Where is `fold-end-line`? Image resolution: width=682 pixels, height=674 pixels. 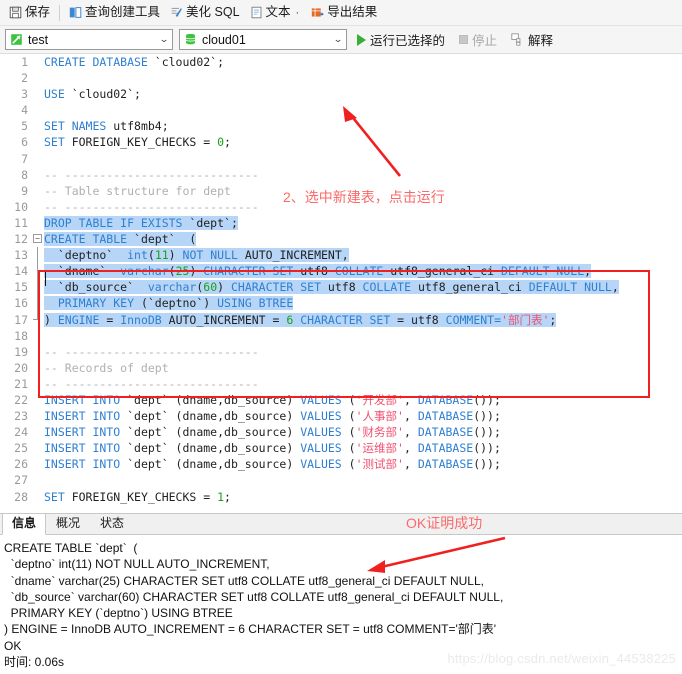 fold-end-line is located at coordinates (37, 315).